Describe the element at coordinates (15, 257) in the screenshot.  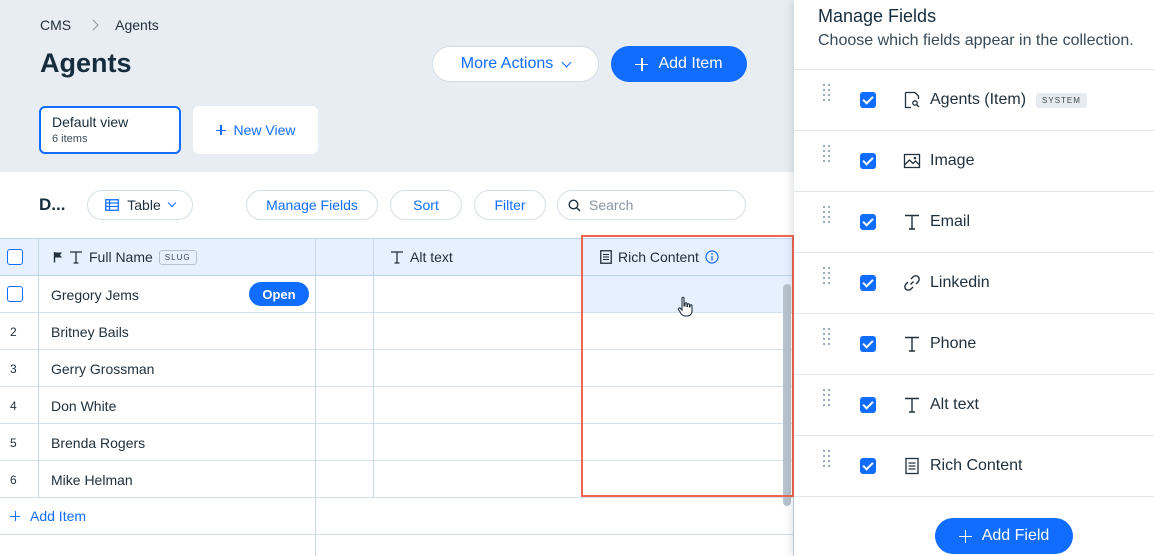
I see `select-all-checkbox` at that location.